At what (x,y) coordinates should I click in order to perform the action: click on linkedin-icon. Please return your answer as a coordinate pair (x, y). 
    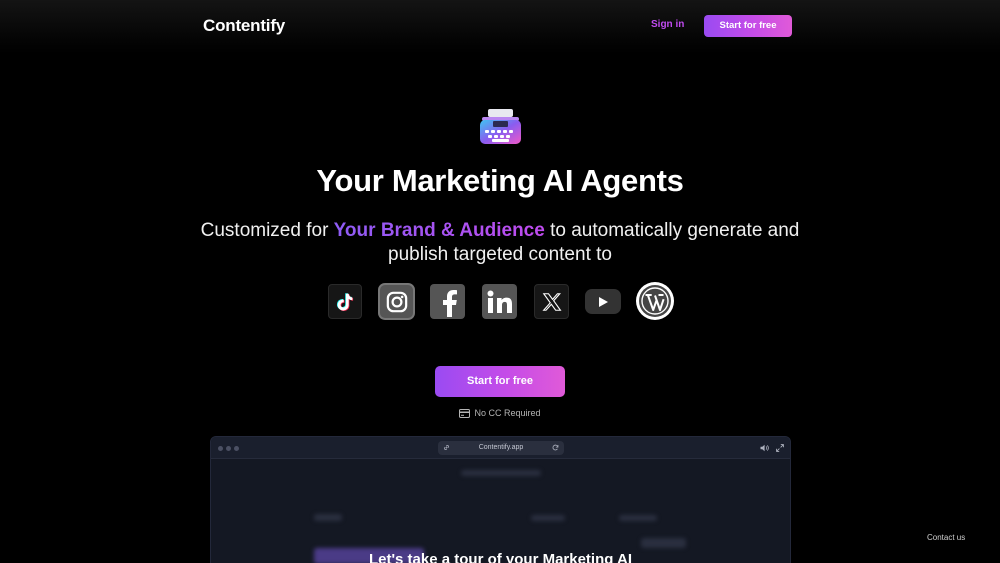
    Looking at the image, I should click on (499, 301).